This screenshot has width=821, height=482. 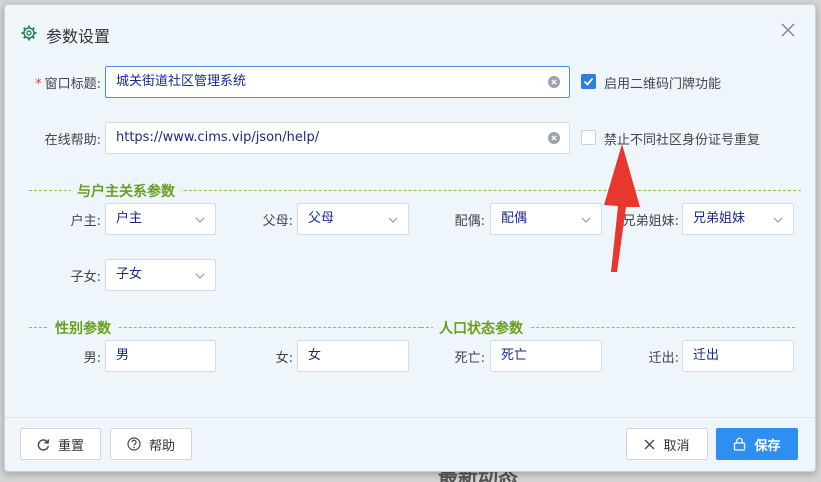 I want to click on children-label: 子女:, so click(x=85, y=277).